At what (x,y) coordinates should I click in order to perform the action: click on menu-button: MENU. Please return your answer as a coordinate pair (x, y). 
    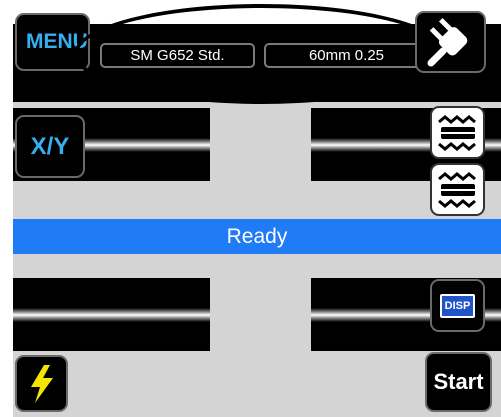
    Looking at the image, I should click on (52, 42).